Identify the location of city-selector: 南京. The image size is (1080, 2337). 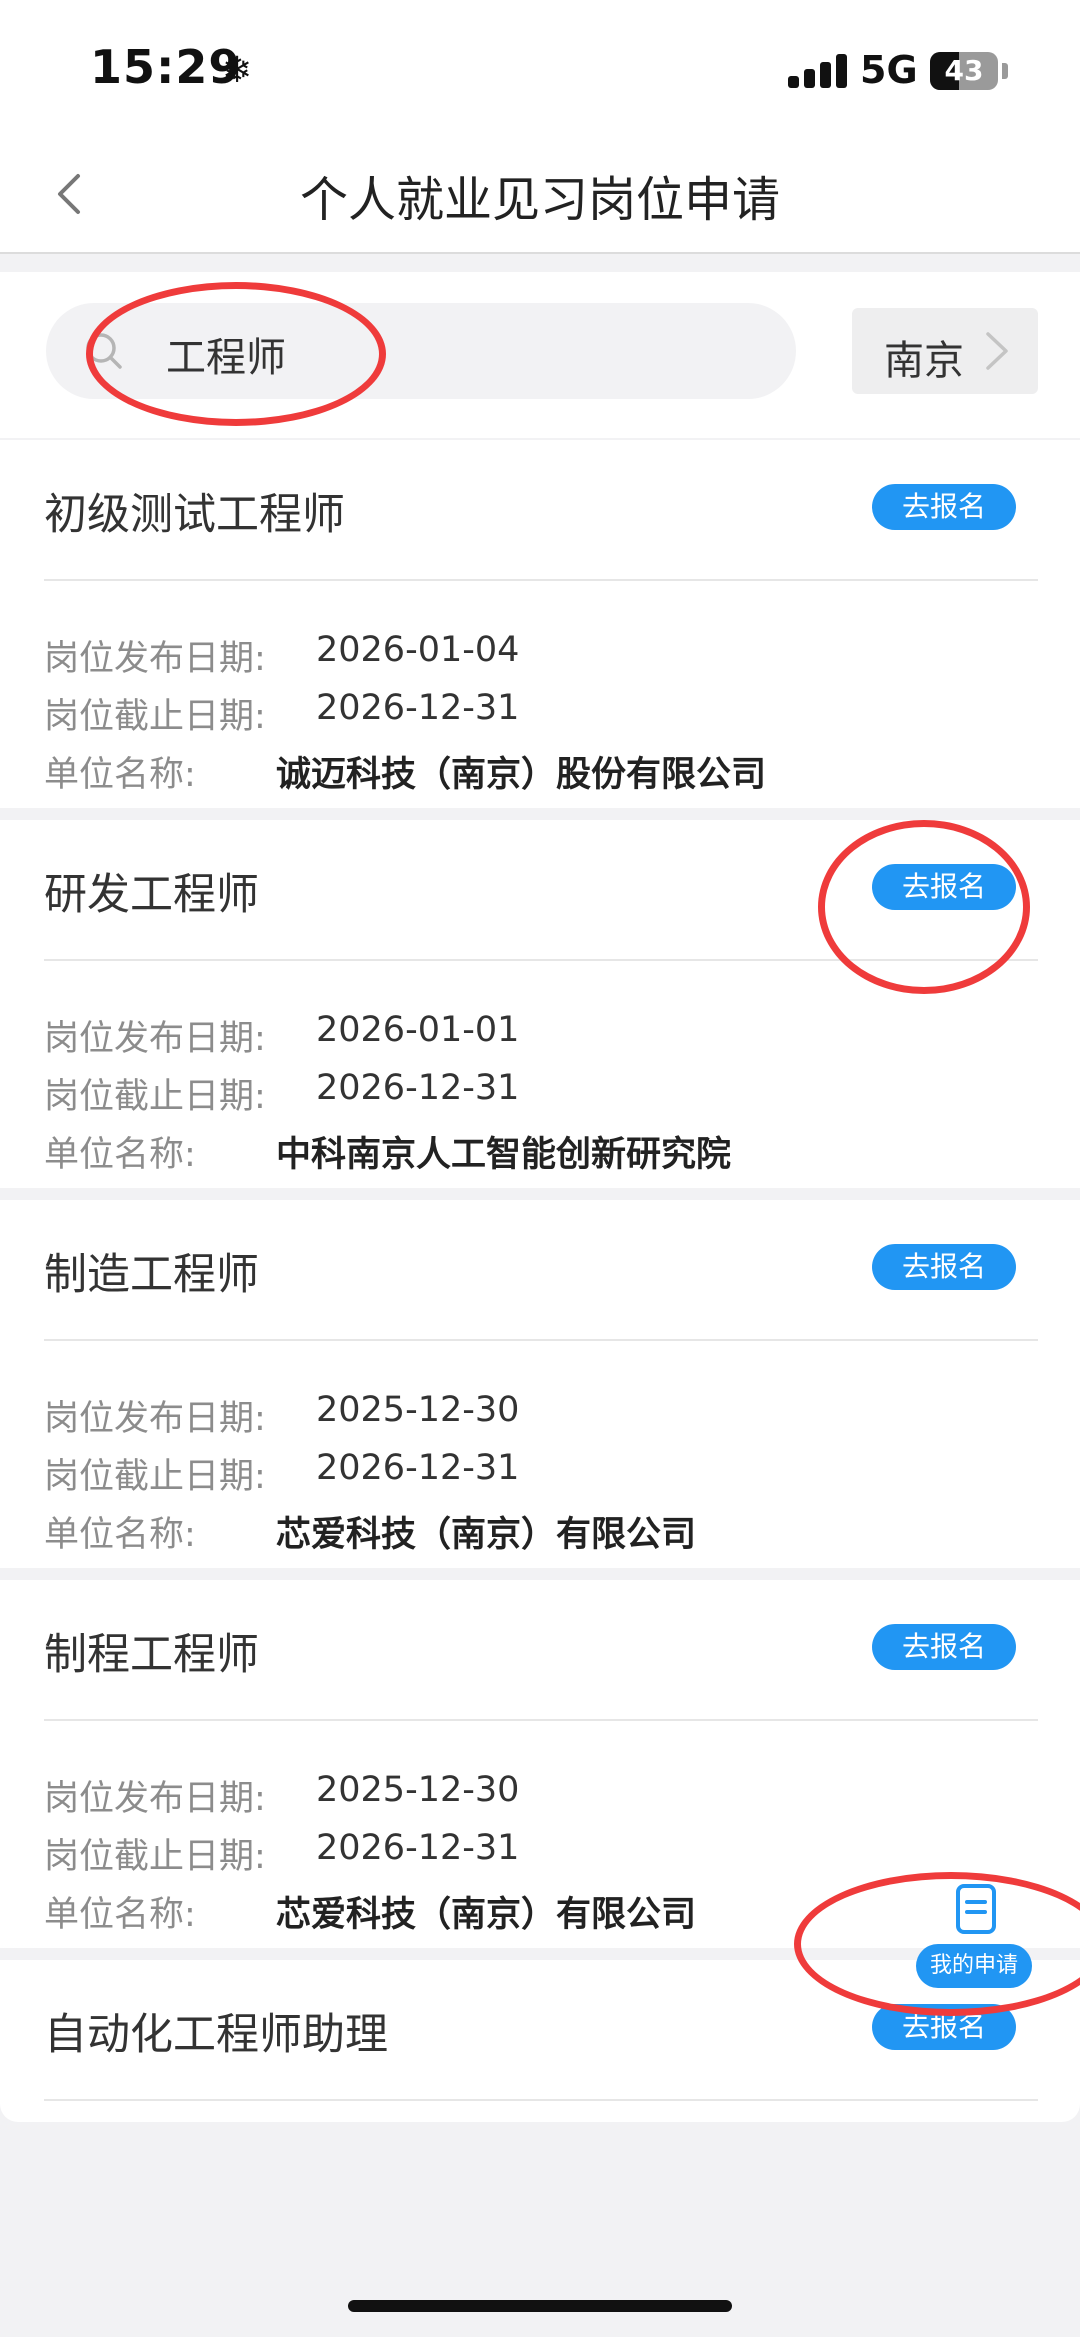
(945, 351).